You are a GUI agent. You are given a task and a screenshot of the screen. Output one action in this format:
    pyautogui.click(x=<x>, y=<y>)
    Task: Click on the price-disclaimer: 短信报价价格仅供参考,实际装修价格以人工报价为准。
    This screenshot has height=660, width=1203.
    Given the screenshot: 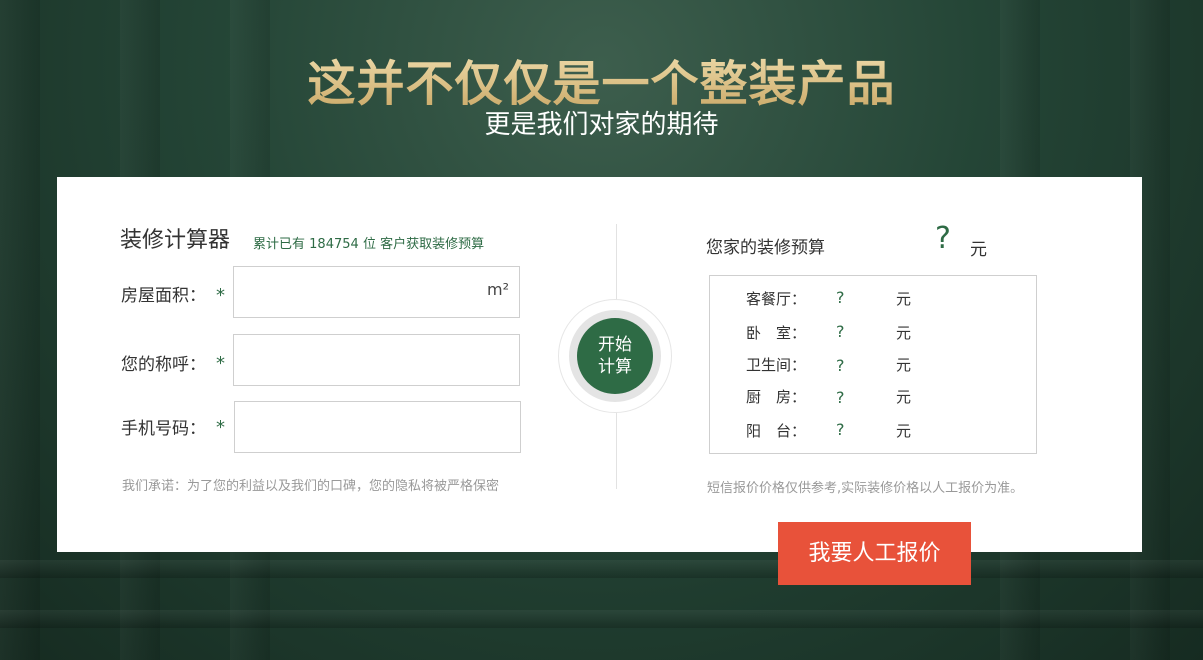 What is the action you would take?
    pyautogui.click(x=865, y=488)
    